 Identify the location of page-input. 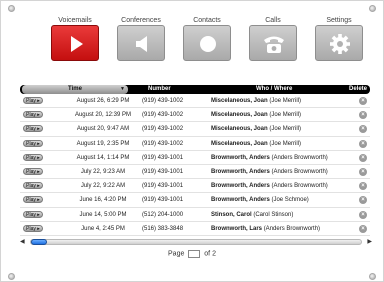
(194, 254).